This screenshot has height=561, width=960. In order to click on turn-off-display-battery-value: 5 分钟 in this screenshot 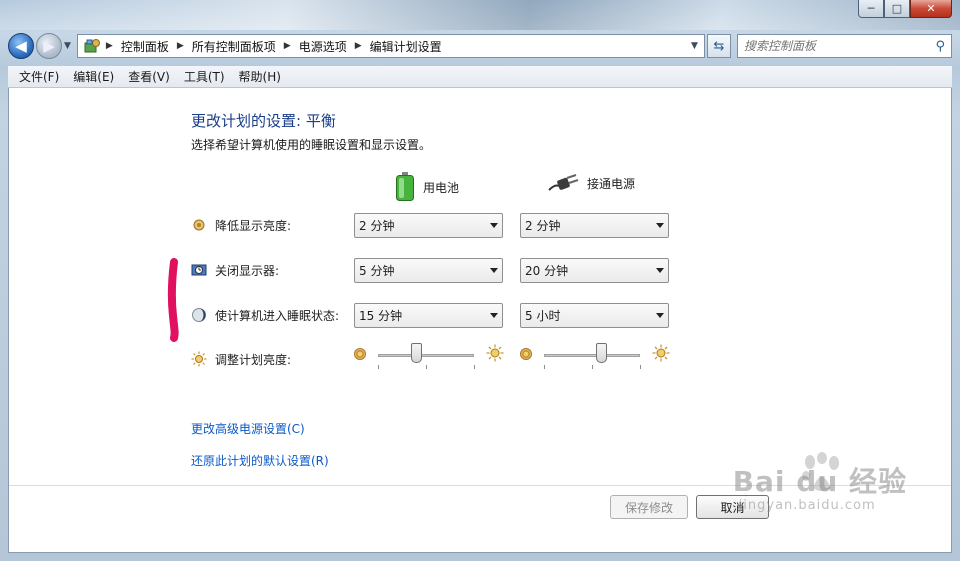, I will do `click(377, 271)`.